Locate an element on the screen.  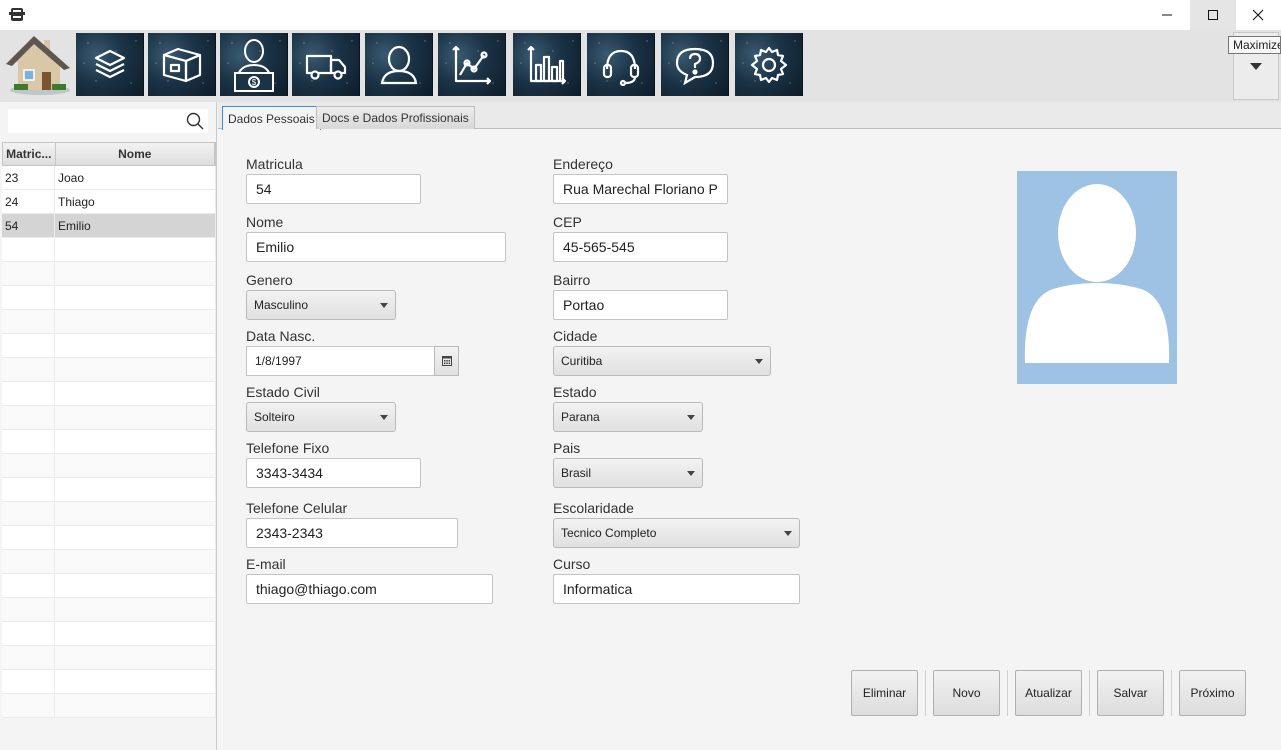
calendar-icon is located at coordinates (446, 361).